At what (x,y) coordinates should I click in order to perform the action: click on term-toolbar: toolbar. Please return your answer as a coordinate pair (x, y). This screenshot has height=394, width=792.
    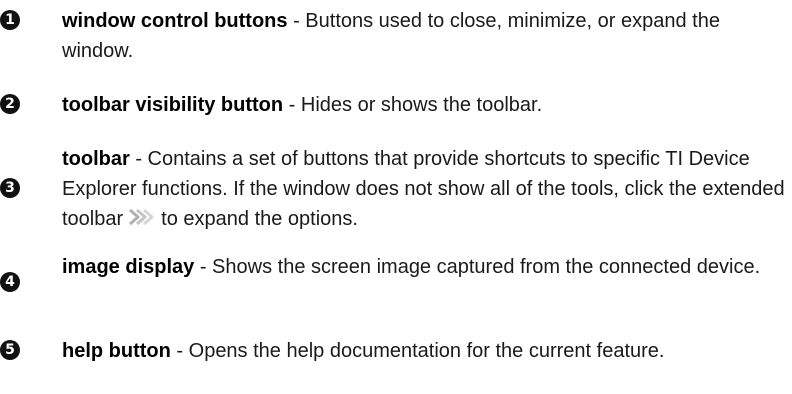
    Looking at the image, I should click on (96, 159).